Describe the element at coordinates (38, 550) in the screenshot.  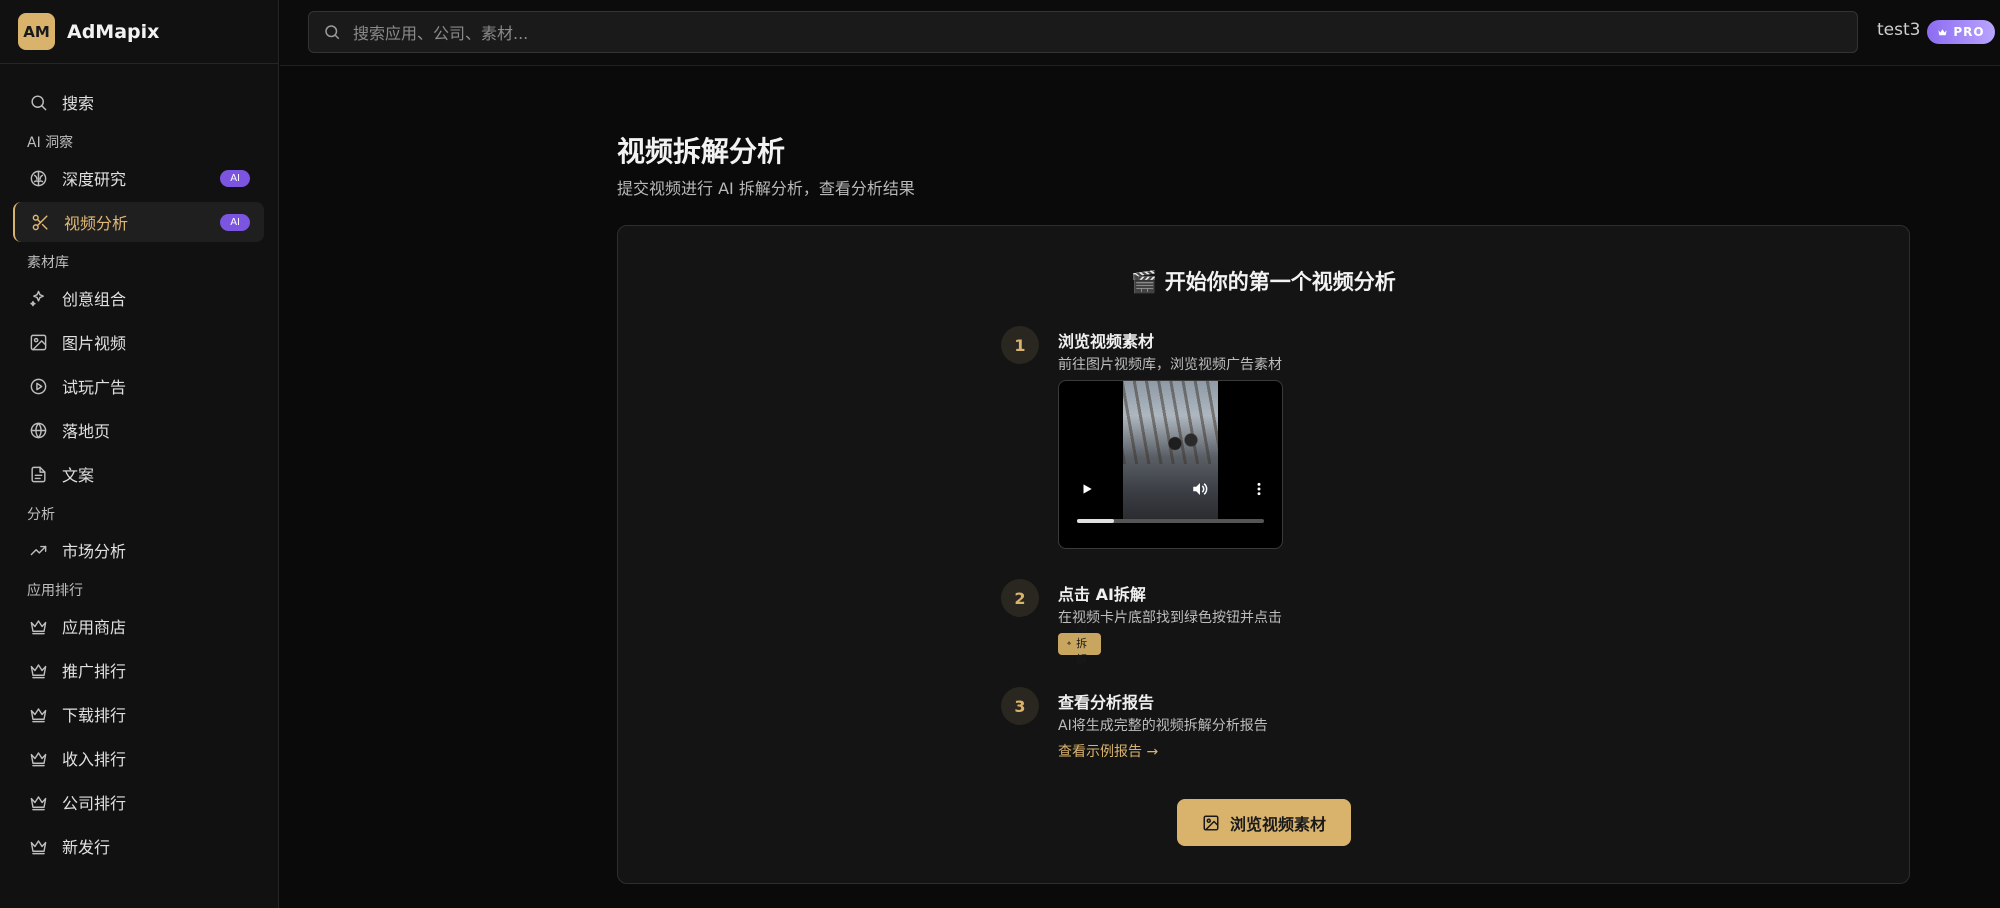
I see `trending-up-icon` at that location.